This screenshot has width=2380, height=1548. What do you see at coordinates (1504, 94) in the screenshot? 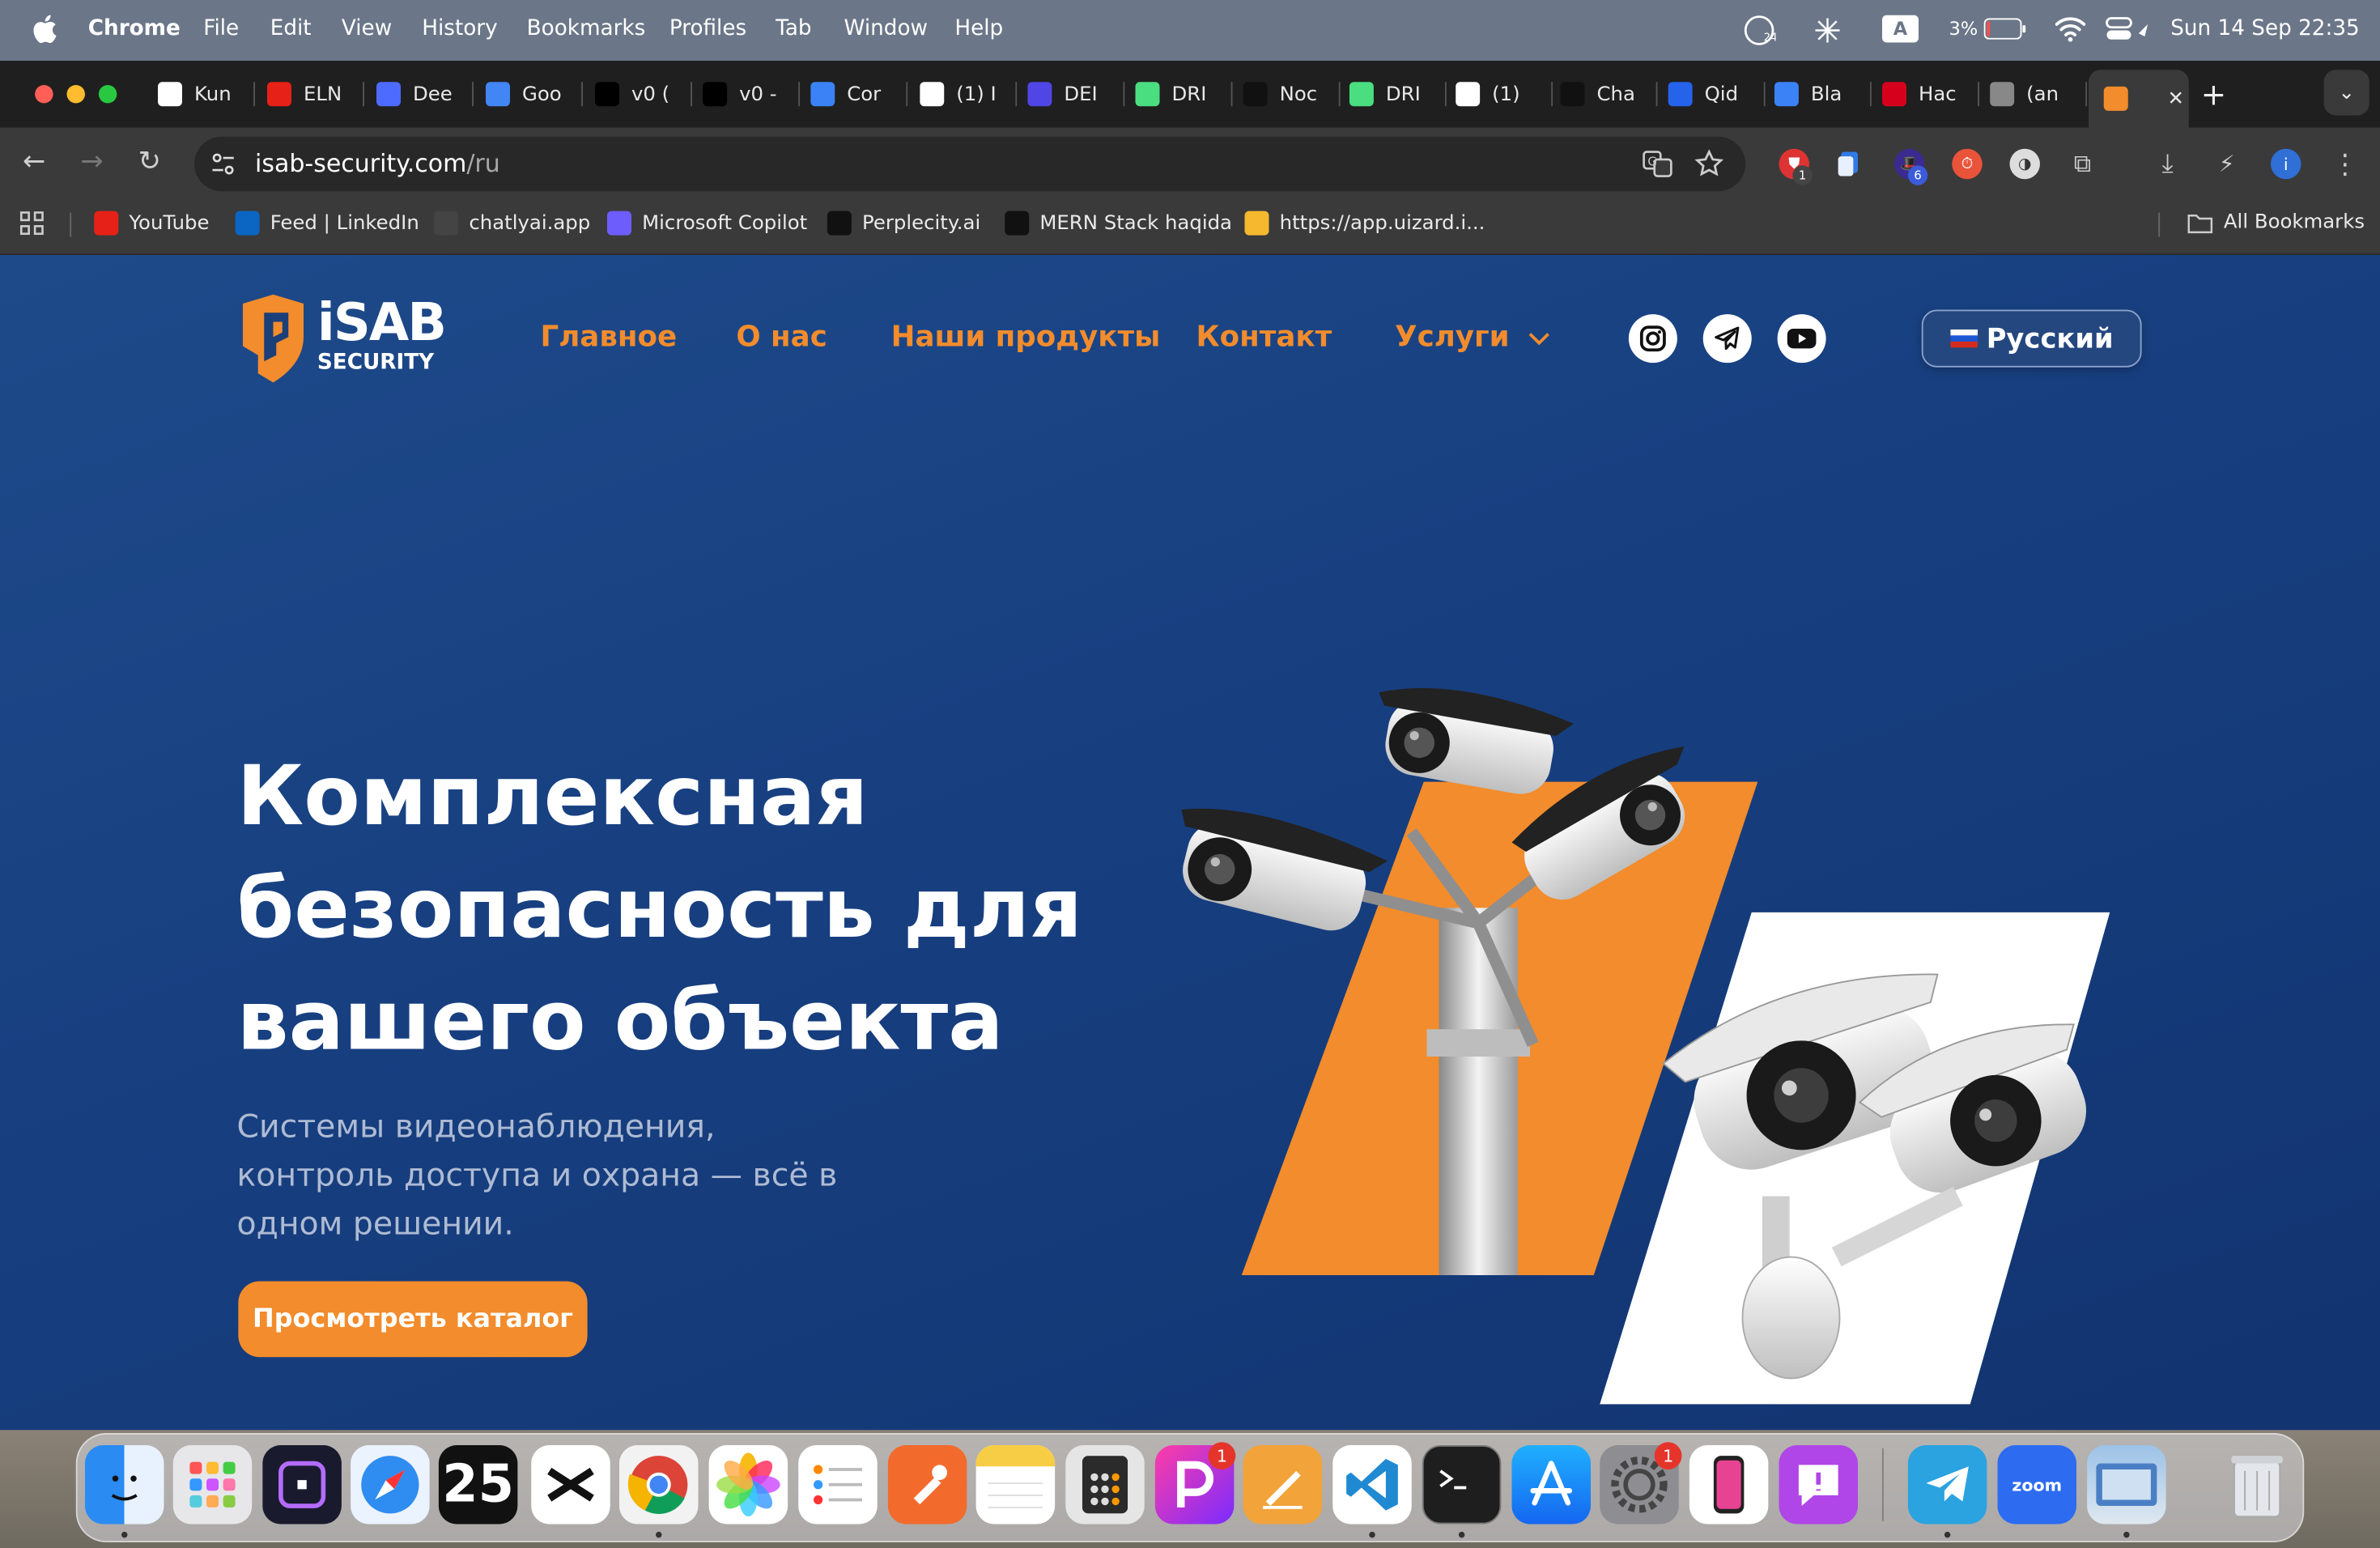
I see `tab: (1)` at bounding box center [1504, 94].